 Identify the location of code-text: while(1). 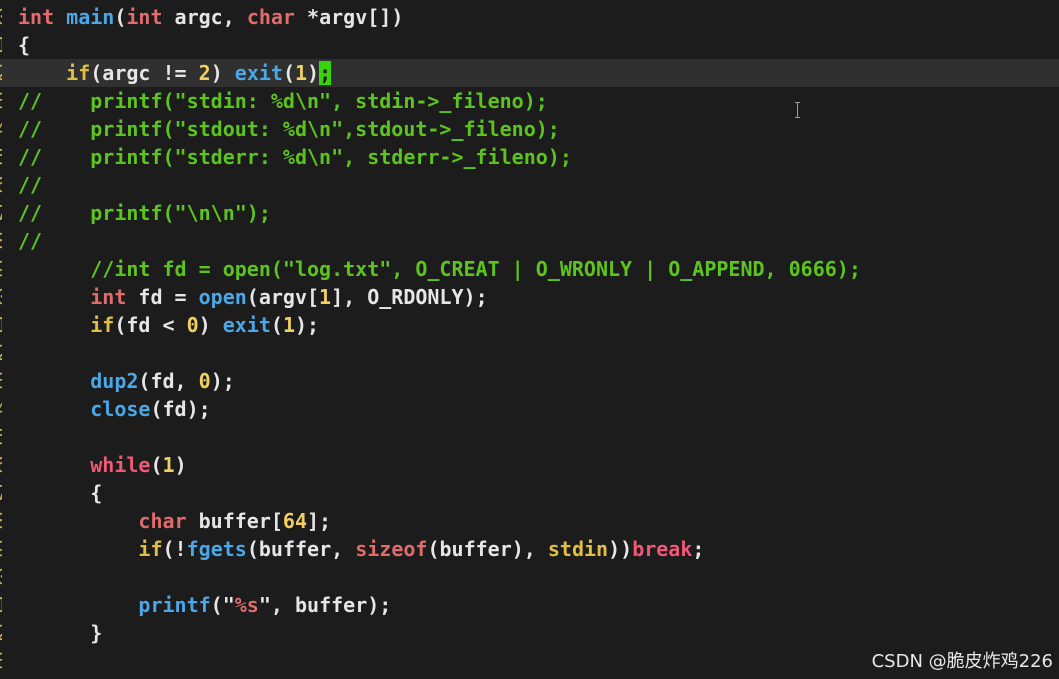
(102, 465).